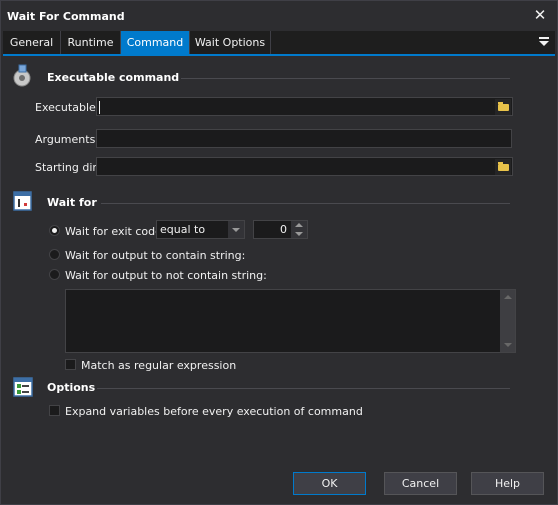 The width and height of the screenshot is (558, 505). What do you see at coordinates (67, 139) in the screenshot?
I see `arguments-label: Arguments:` at bounding box center [67, 139].